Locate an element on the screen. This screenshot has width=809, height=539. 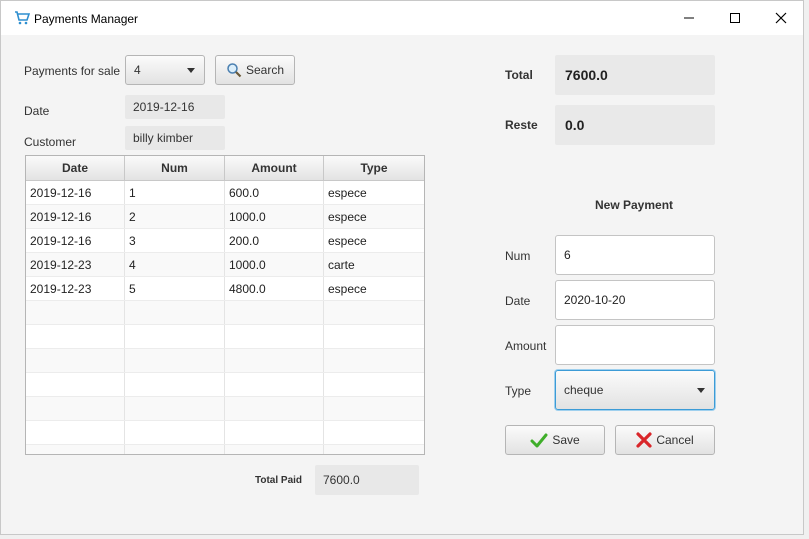
table-row: 2019-12-23 5 4800.0 espece is located at coordinates (225, 289).